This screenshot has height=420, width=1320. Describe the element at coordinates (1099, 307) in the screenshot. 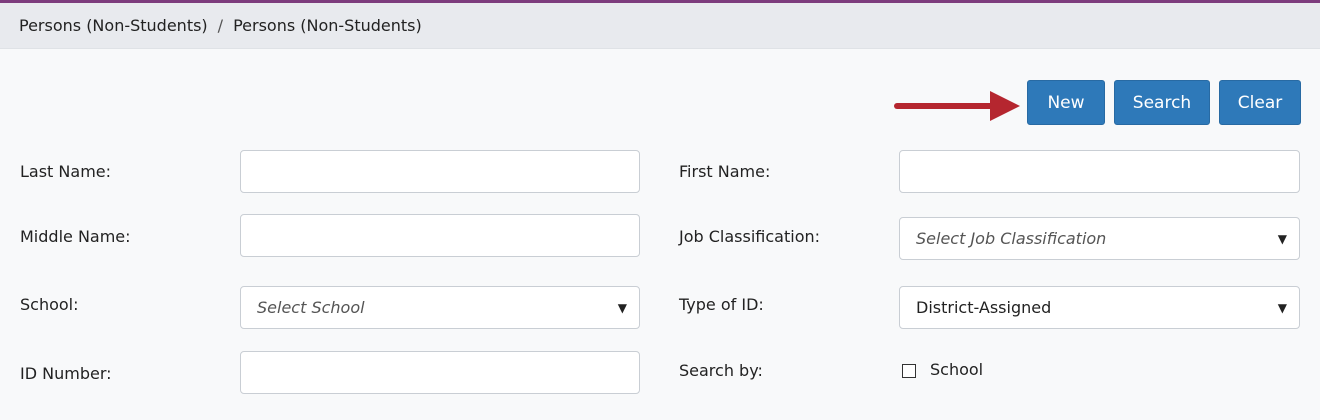

I see `type-of-id-select: District-Assigned ▼` at that location.